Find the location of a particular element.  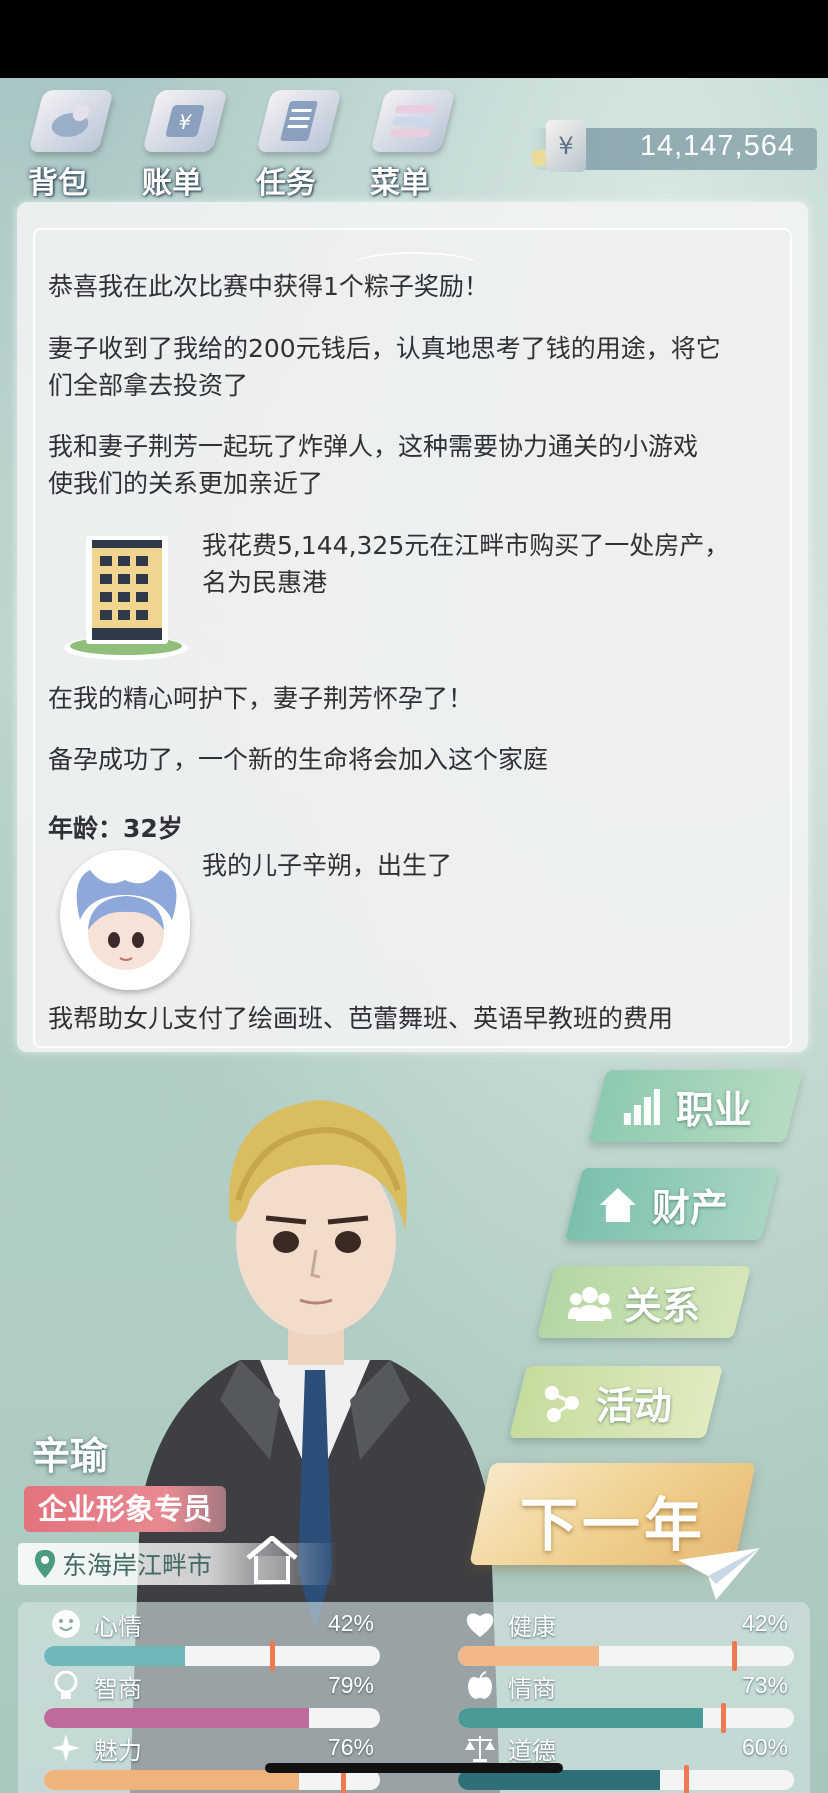

log-entry: 我的儿子辛朔，出生了 is located at coordinates (327, 865).